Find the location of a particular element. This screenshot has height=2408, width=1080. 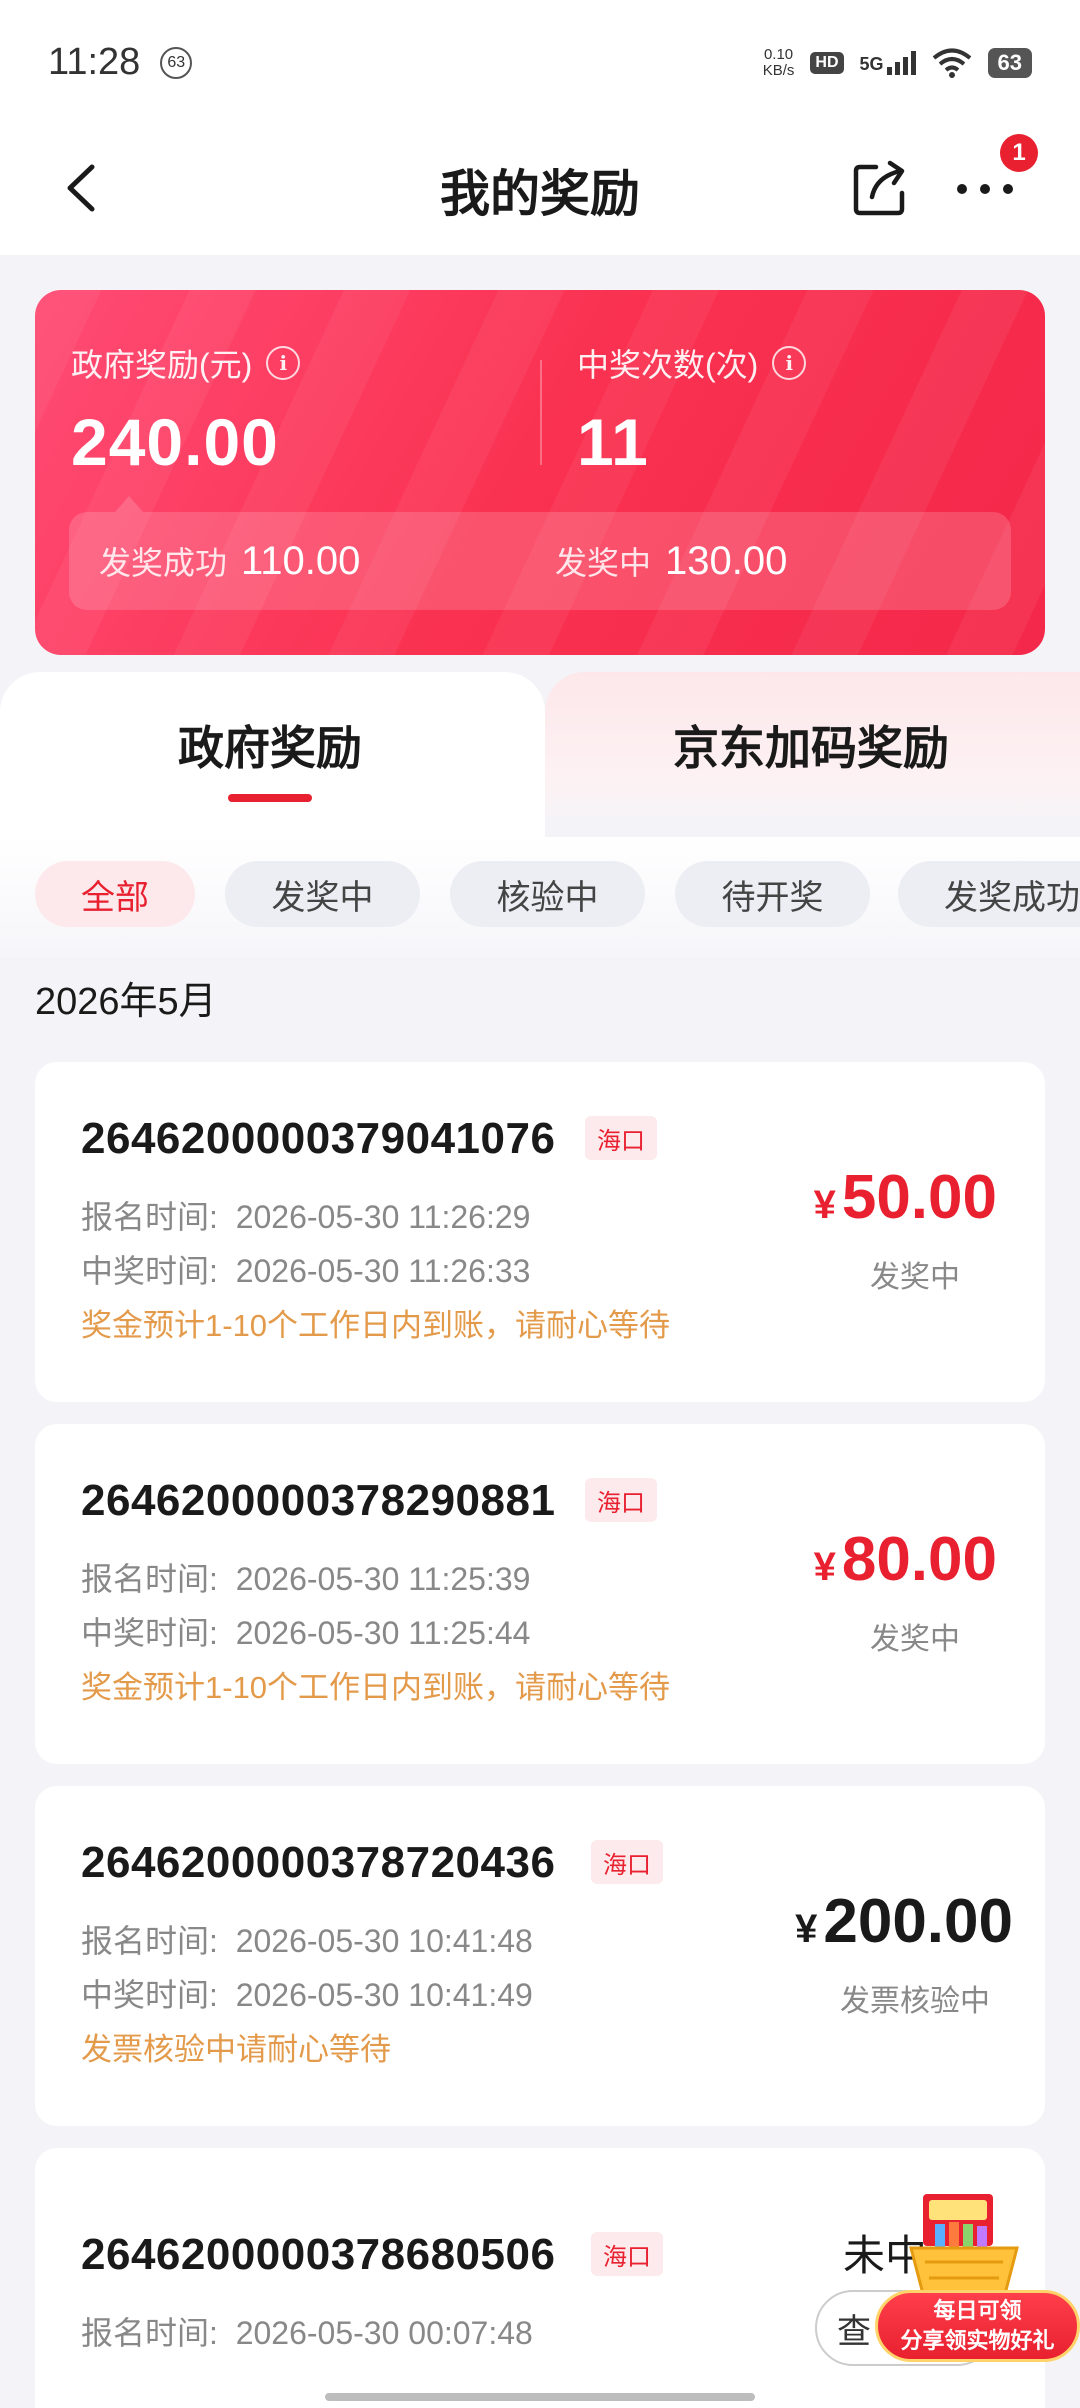

status-filters: 全部 发奖中 核验中 待开奖 发奖成功 is located at coordinates (540, 897).